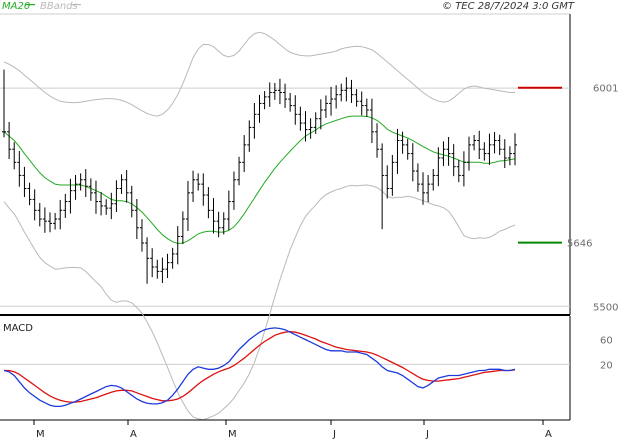 The image size is (627, 440). What do you see at coordinates (59, 6) in the screenshot?
I see `bbands-legend-label: BBands` at bounding box center [59, 6].